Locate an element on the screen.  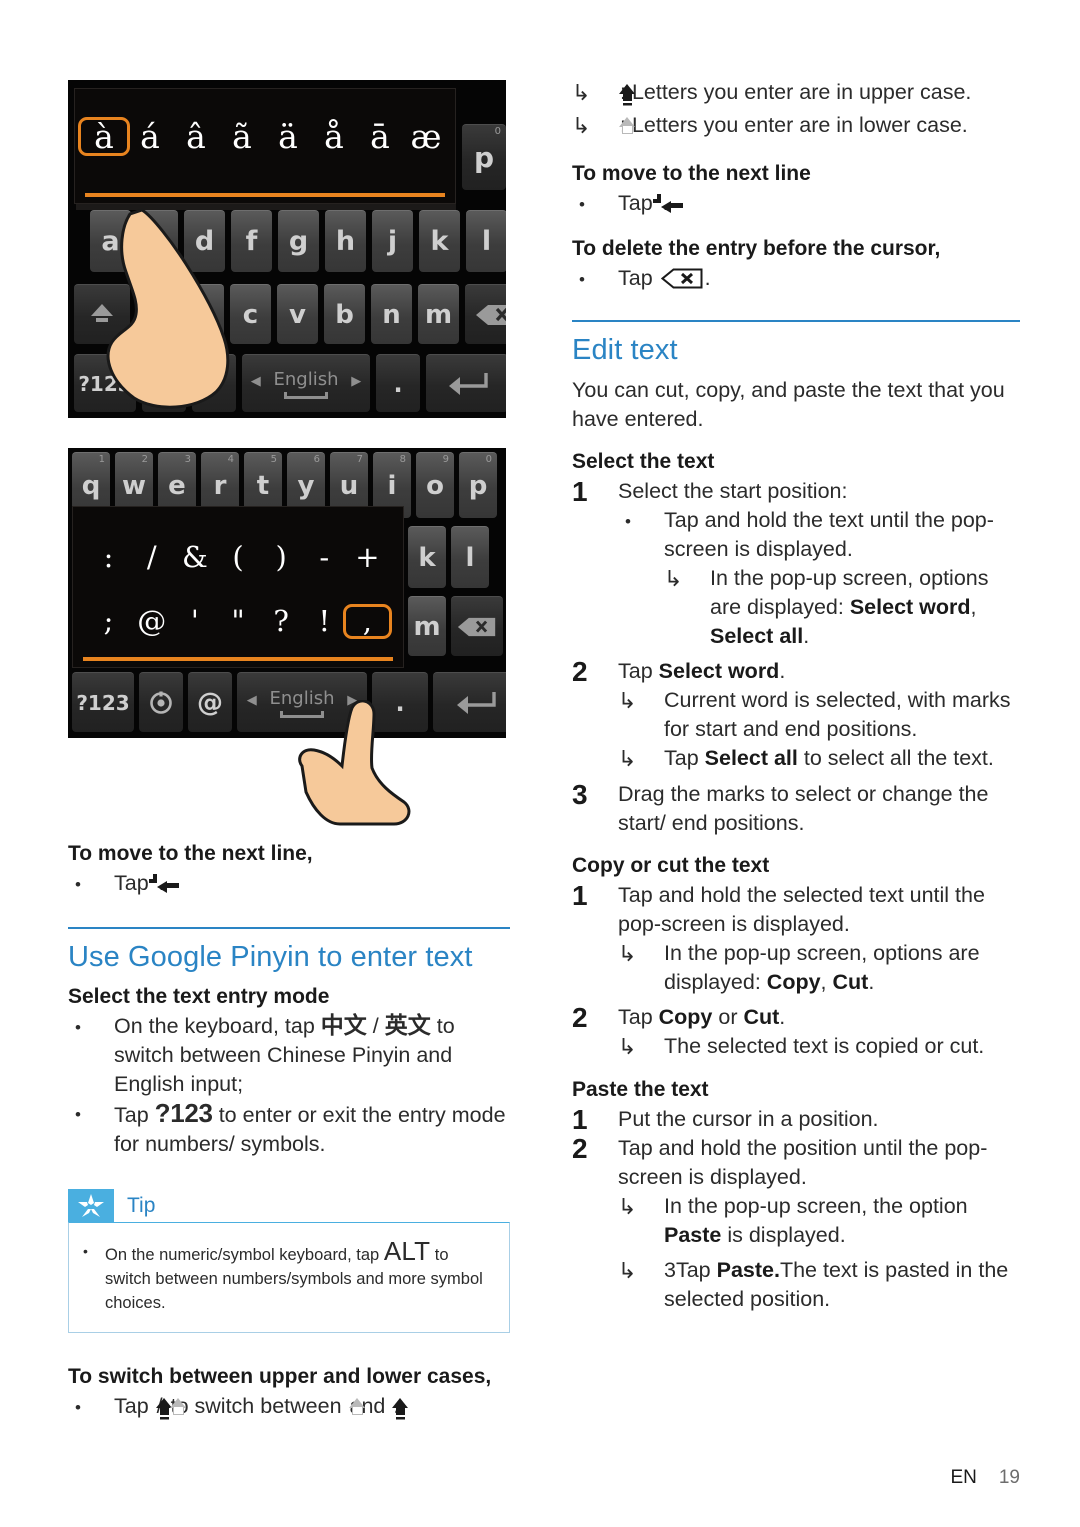
symbol-option: " is located at coordinates (237, 621).